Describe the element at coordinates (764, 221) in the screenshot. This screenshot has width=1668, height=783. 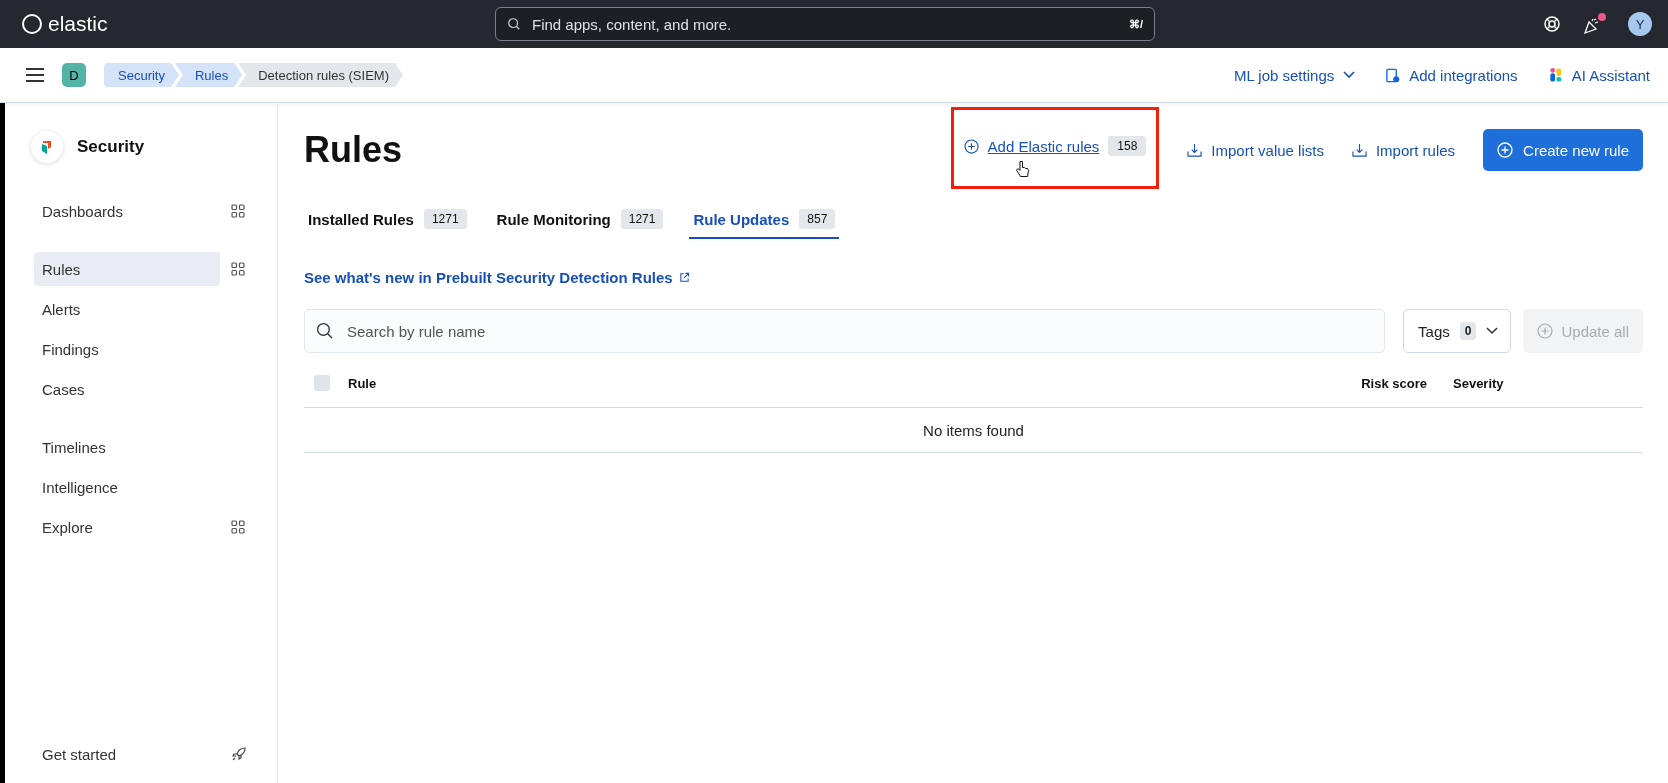
I see `tab: Rule Updates 857` at that location.